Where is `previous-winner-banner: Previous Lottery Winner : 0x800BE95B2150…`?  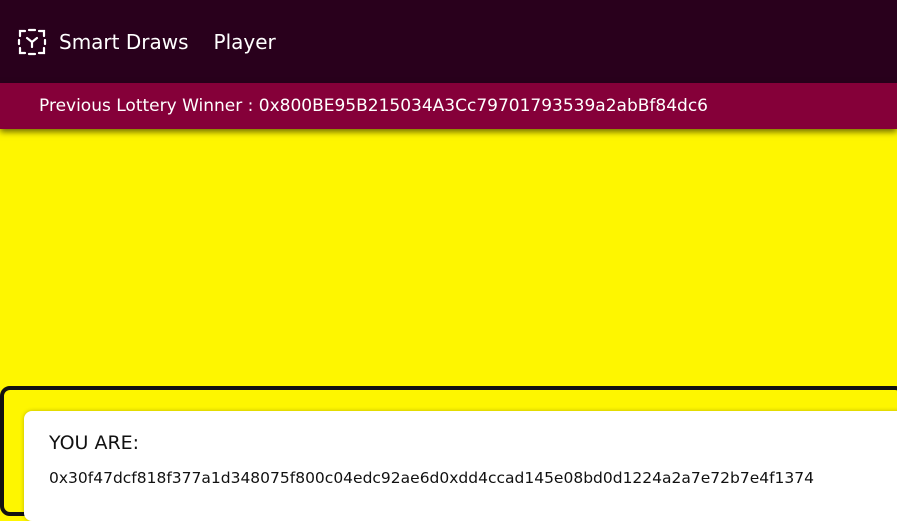
previous-winner-banner: Previous Lottery Winner : 0x800BE95B2150… is located at coordinates (448, 106).